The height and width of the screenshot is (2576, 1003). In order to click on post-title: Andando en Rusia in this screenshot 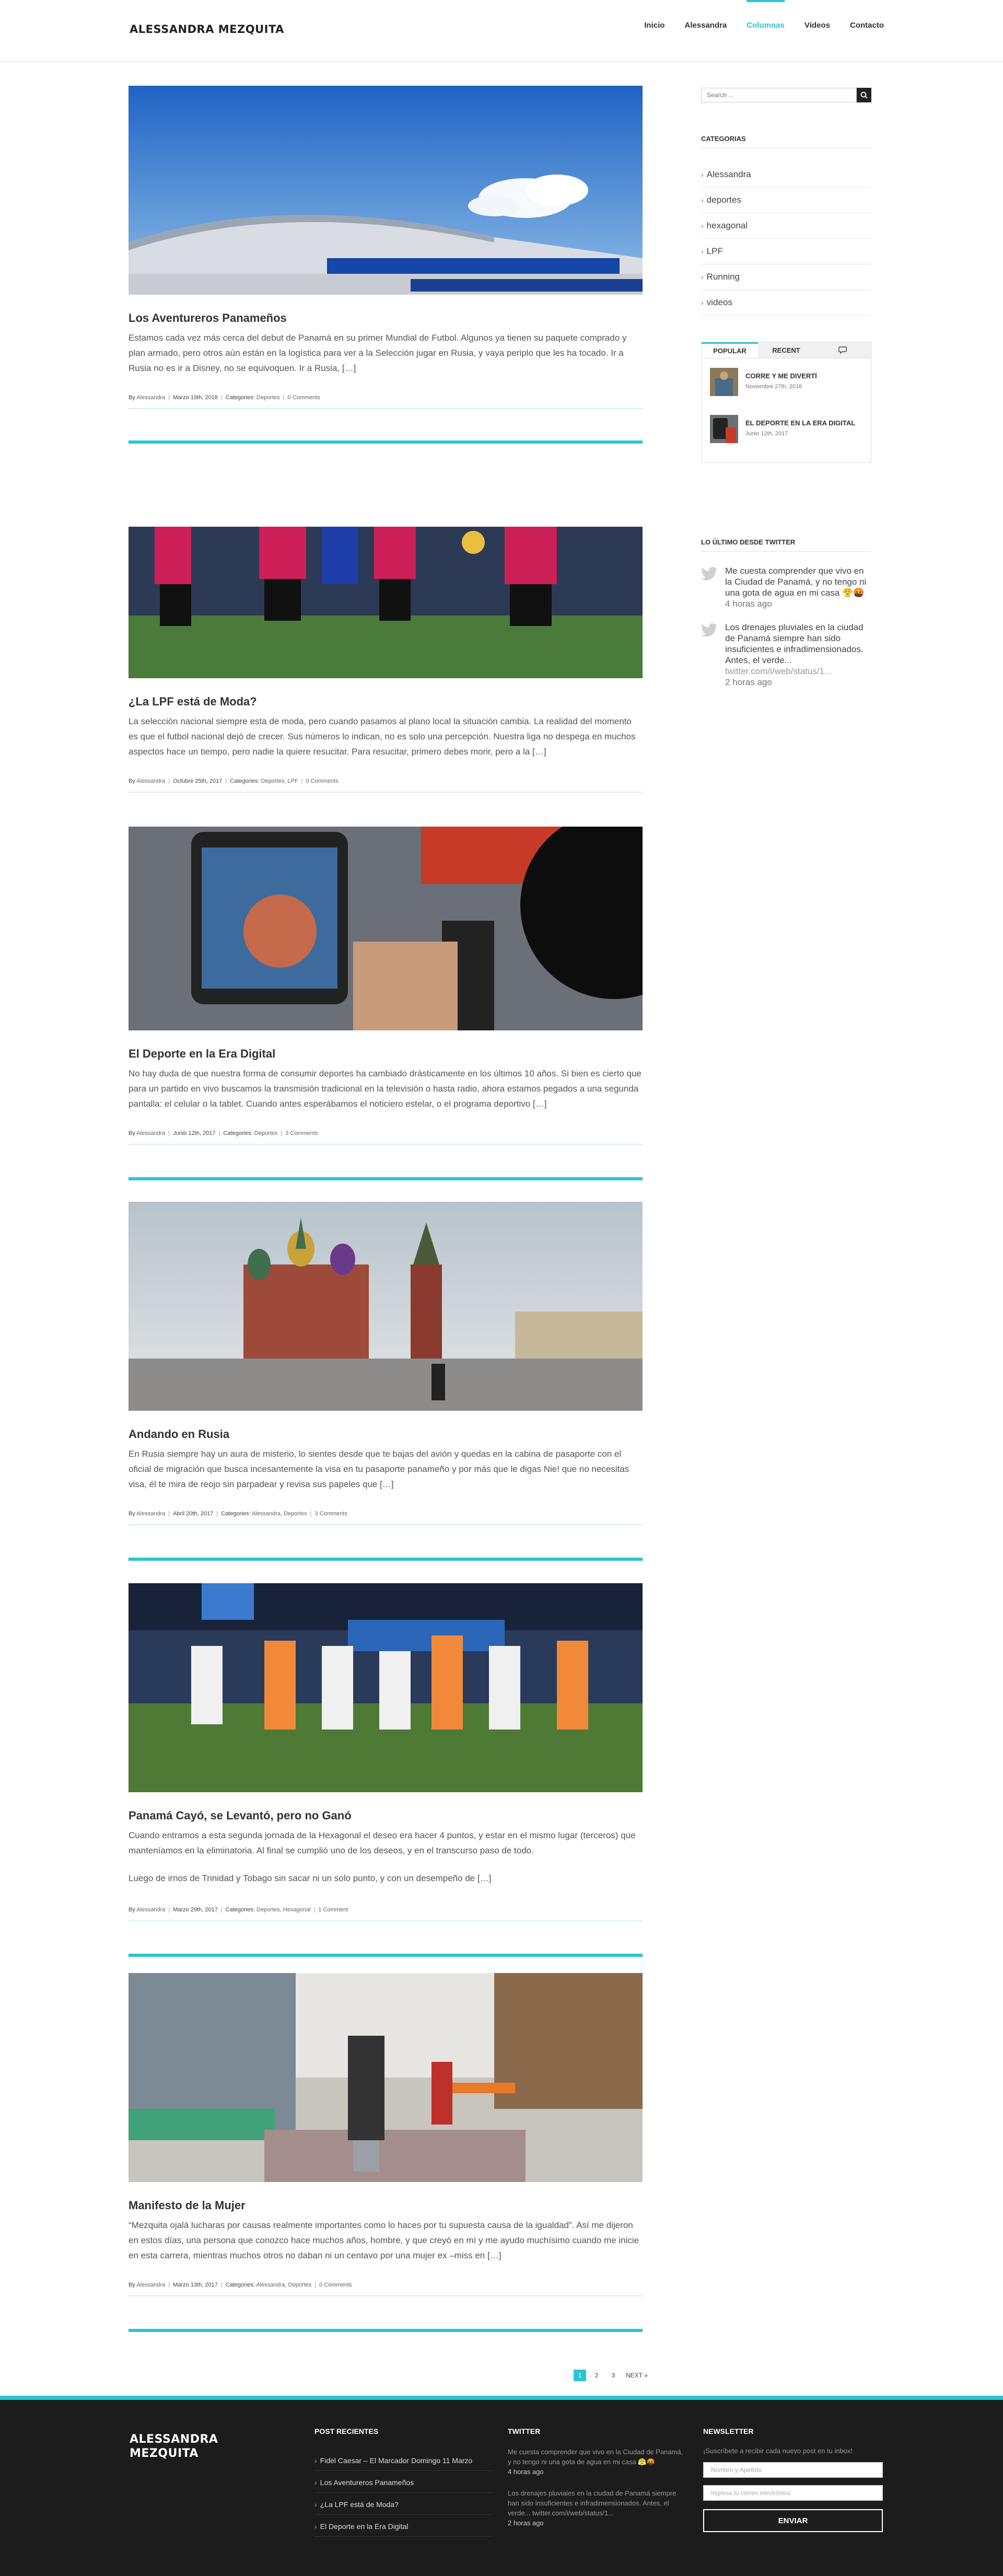, I will do `click(386, 1434)`.